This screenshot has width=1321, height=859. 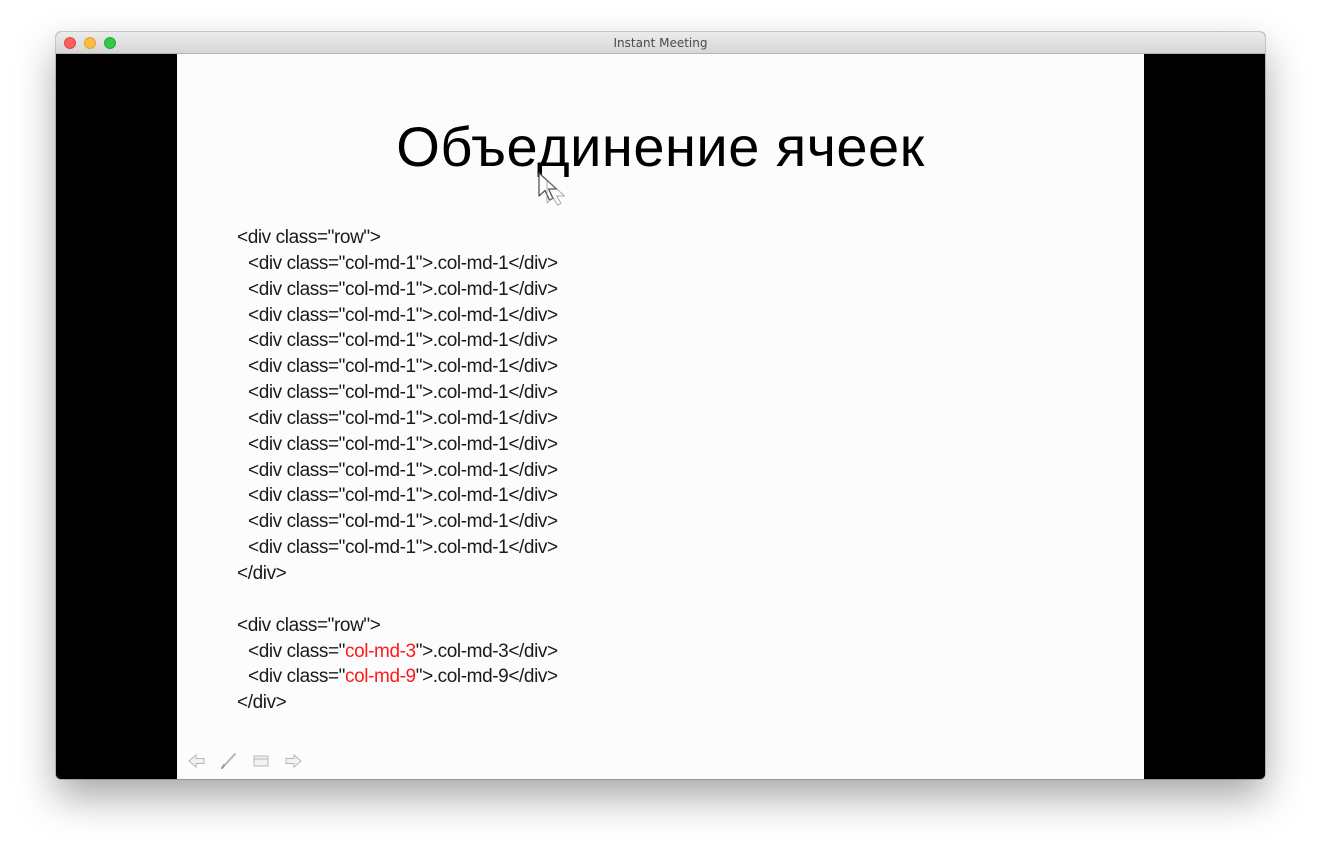 I want to click on code-line: <div class="col-md-9">.col-md-9</div>, so click(x=403, y=677).